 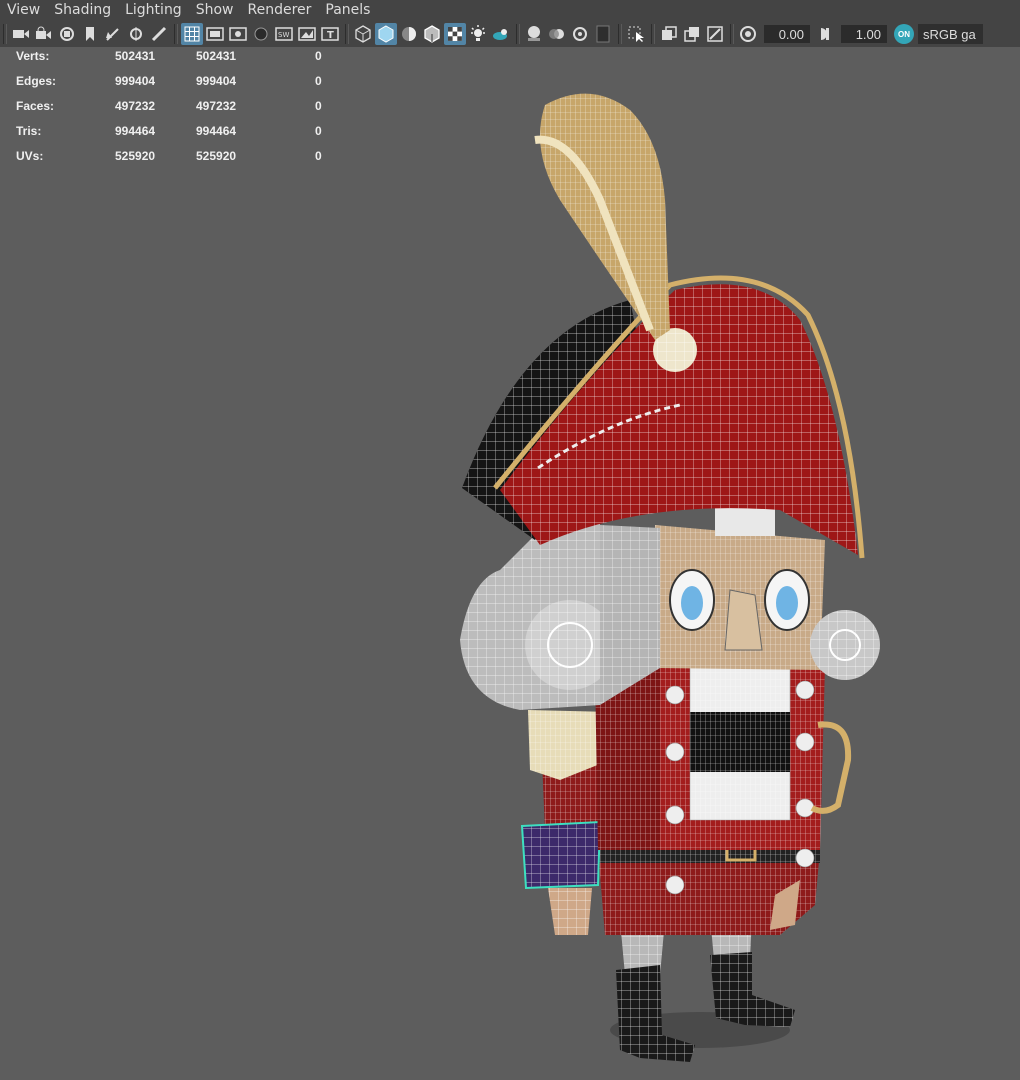 I want to click on hud-row-verts: Verts: 502431 502431 0, so click(x=181, y=60).